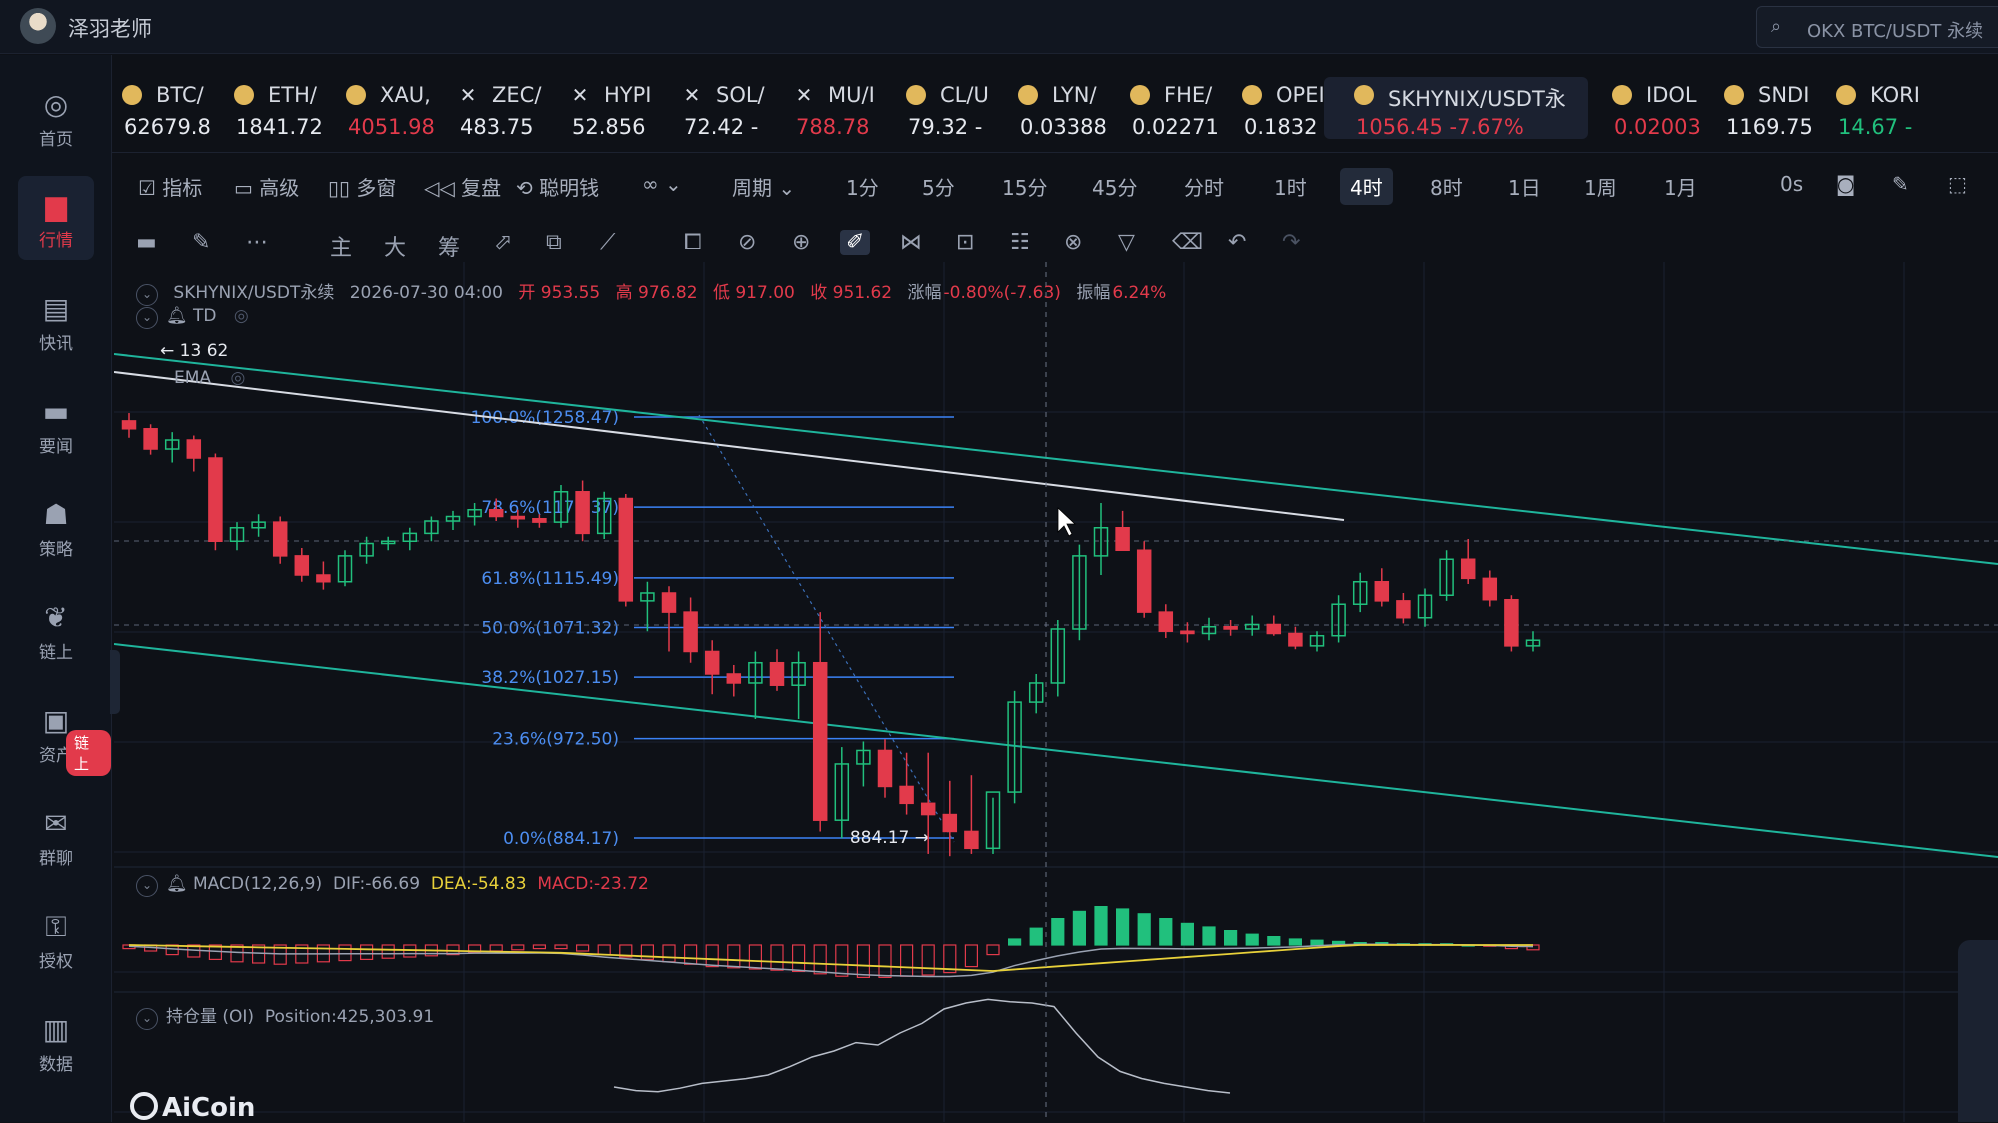 Image resolution: width=1998 pixels, height=1123 pixels. I want to click on sidebar-item-data: ▥ 数据, so click(56, 1042).